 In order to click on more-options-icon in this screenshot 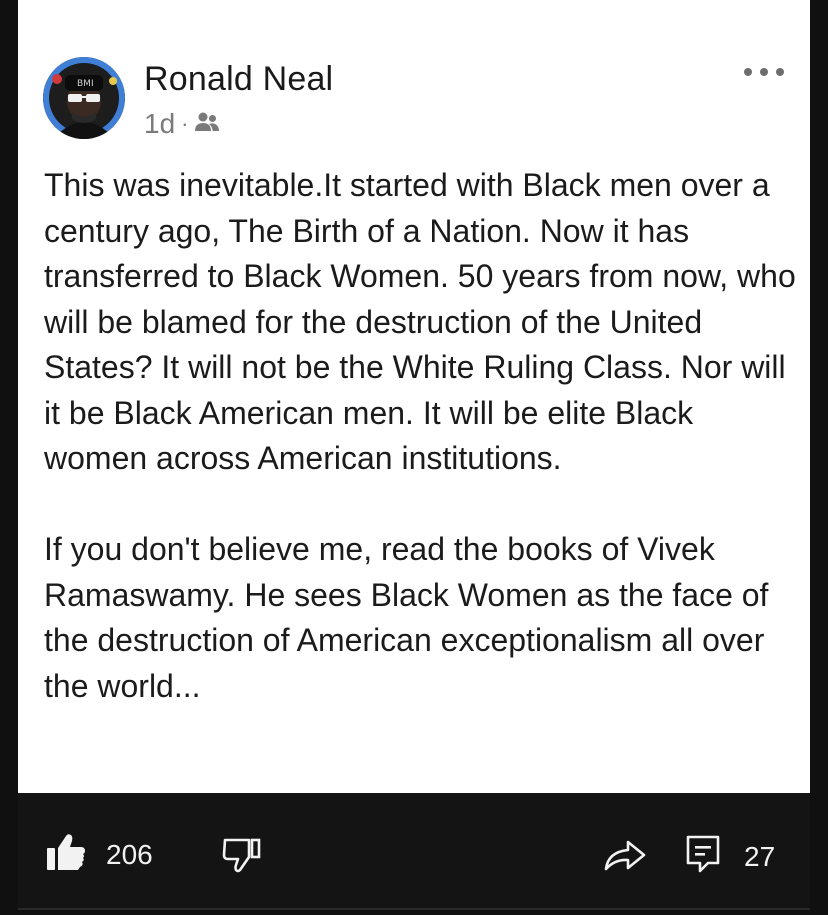, I will do `click(764, 72)`.